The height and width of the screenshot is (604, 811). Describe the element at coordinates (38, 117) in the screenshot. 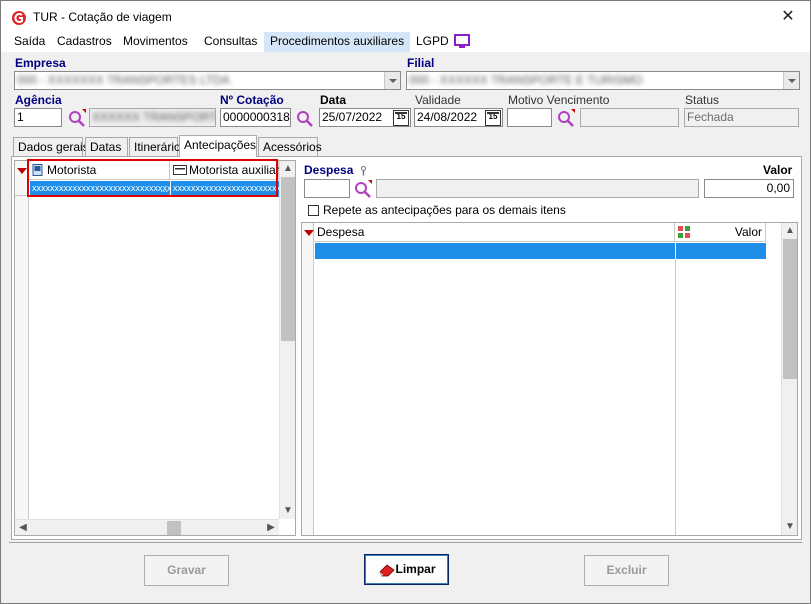

I see `agencia-input: 1` at that location.